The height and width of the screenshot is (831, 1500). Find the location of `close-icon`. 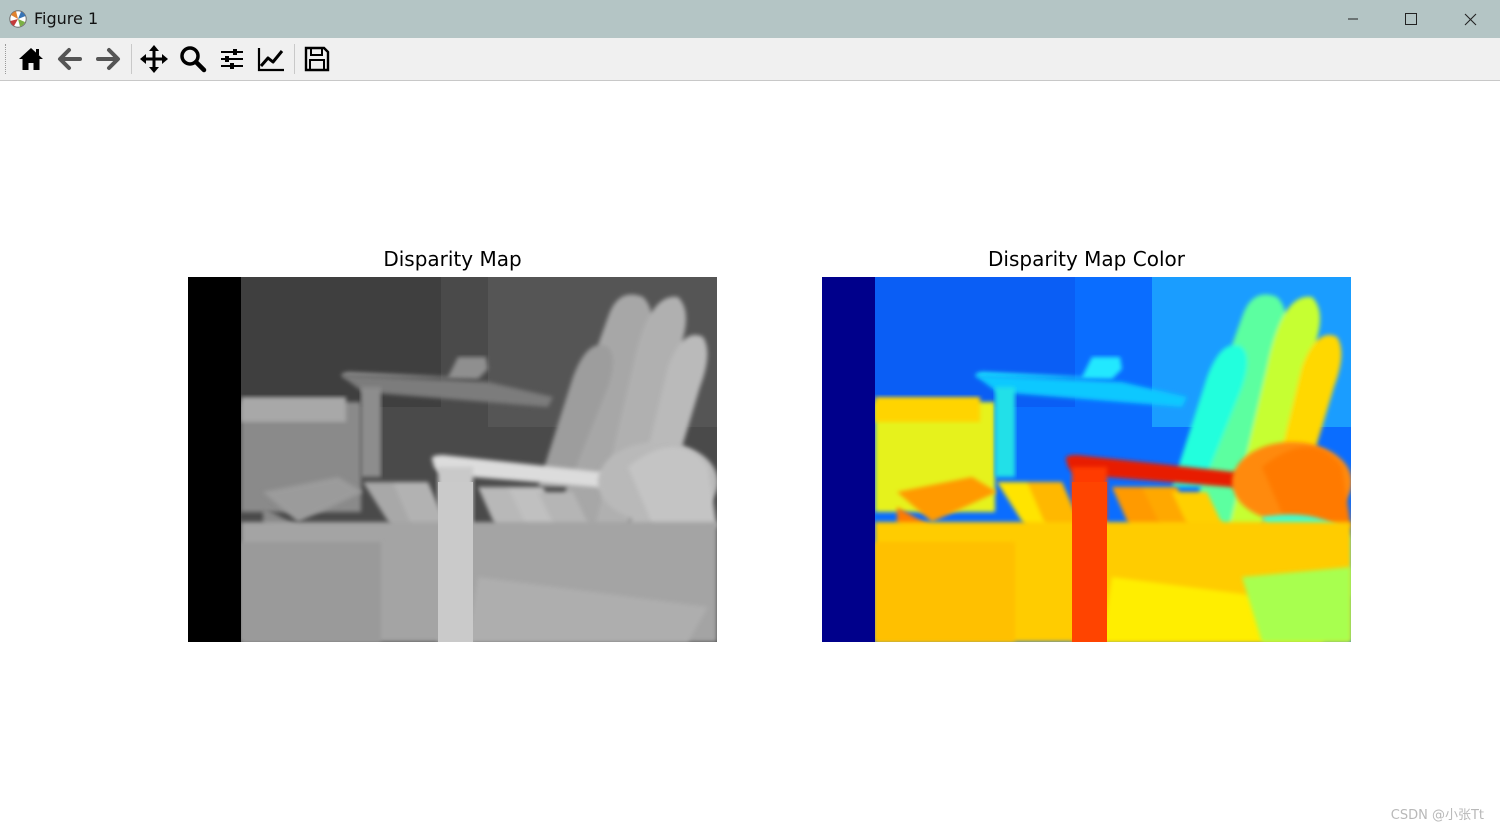

close-icon is located at coordinates (1470, 19).